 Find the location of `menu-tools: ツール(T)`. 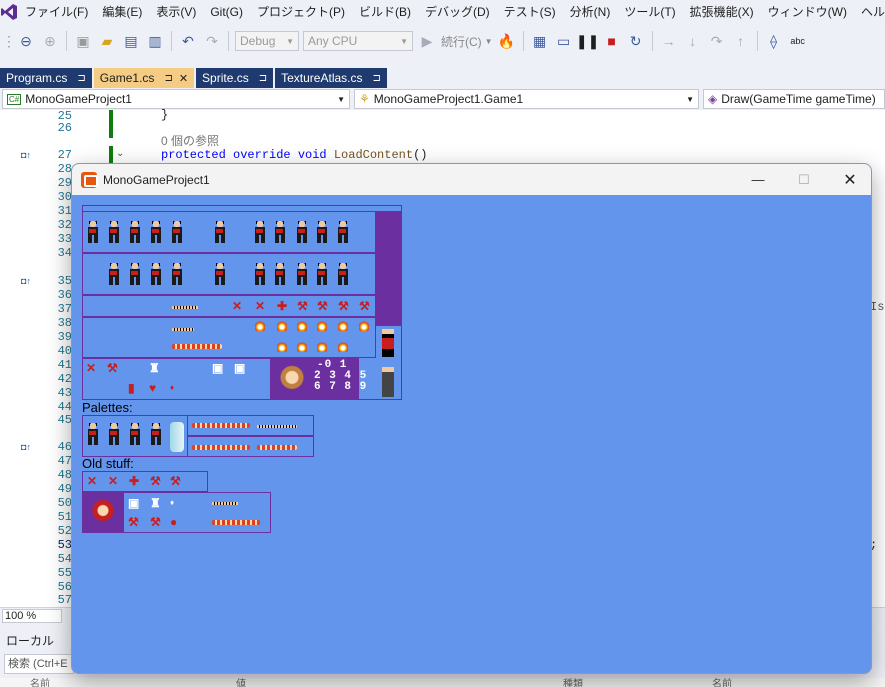

menu-tools: ツール(T) is located at coordinates (649, 12).